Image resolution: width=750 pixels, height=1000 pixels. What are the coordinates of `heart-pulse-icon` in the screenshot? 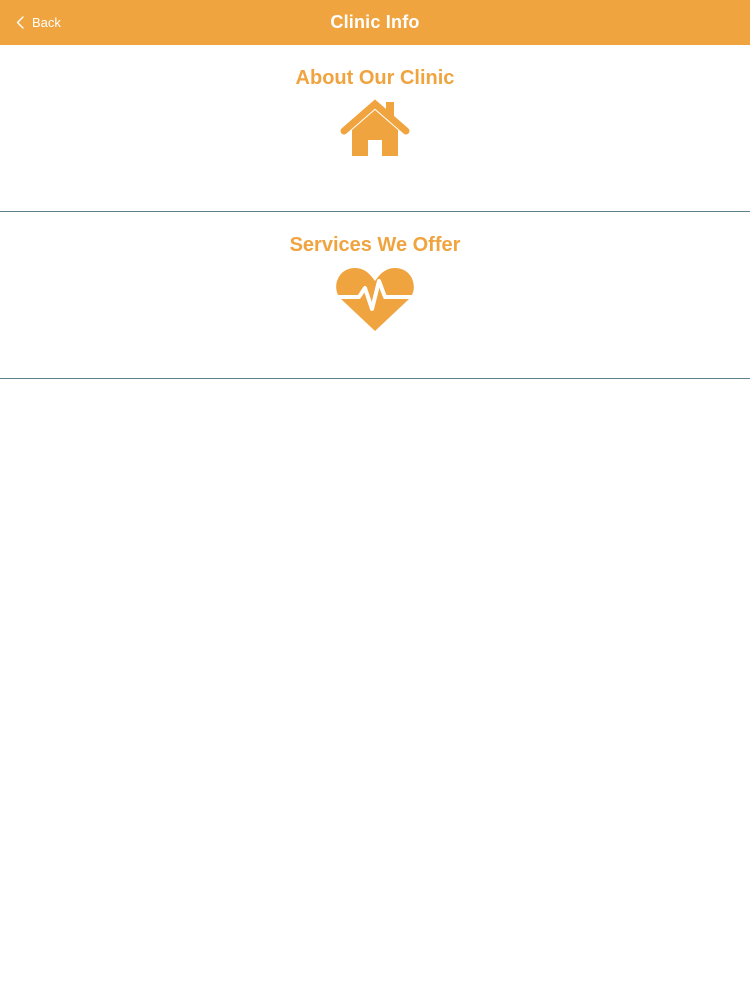 It's located at (375, 302).